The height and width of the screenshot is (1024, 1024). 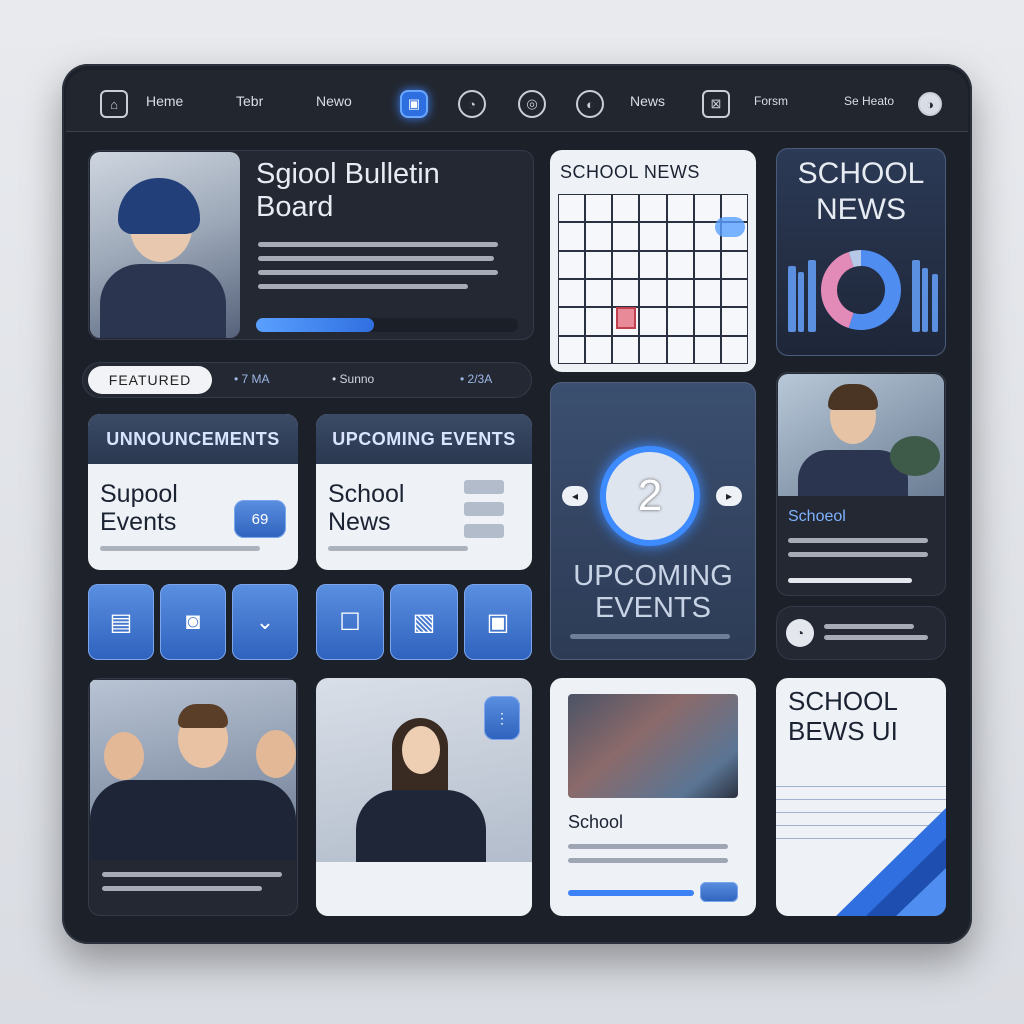 I want to click on profile-icon: ◑, so click(x=930, y=104).